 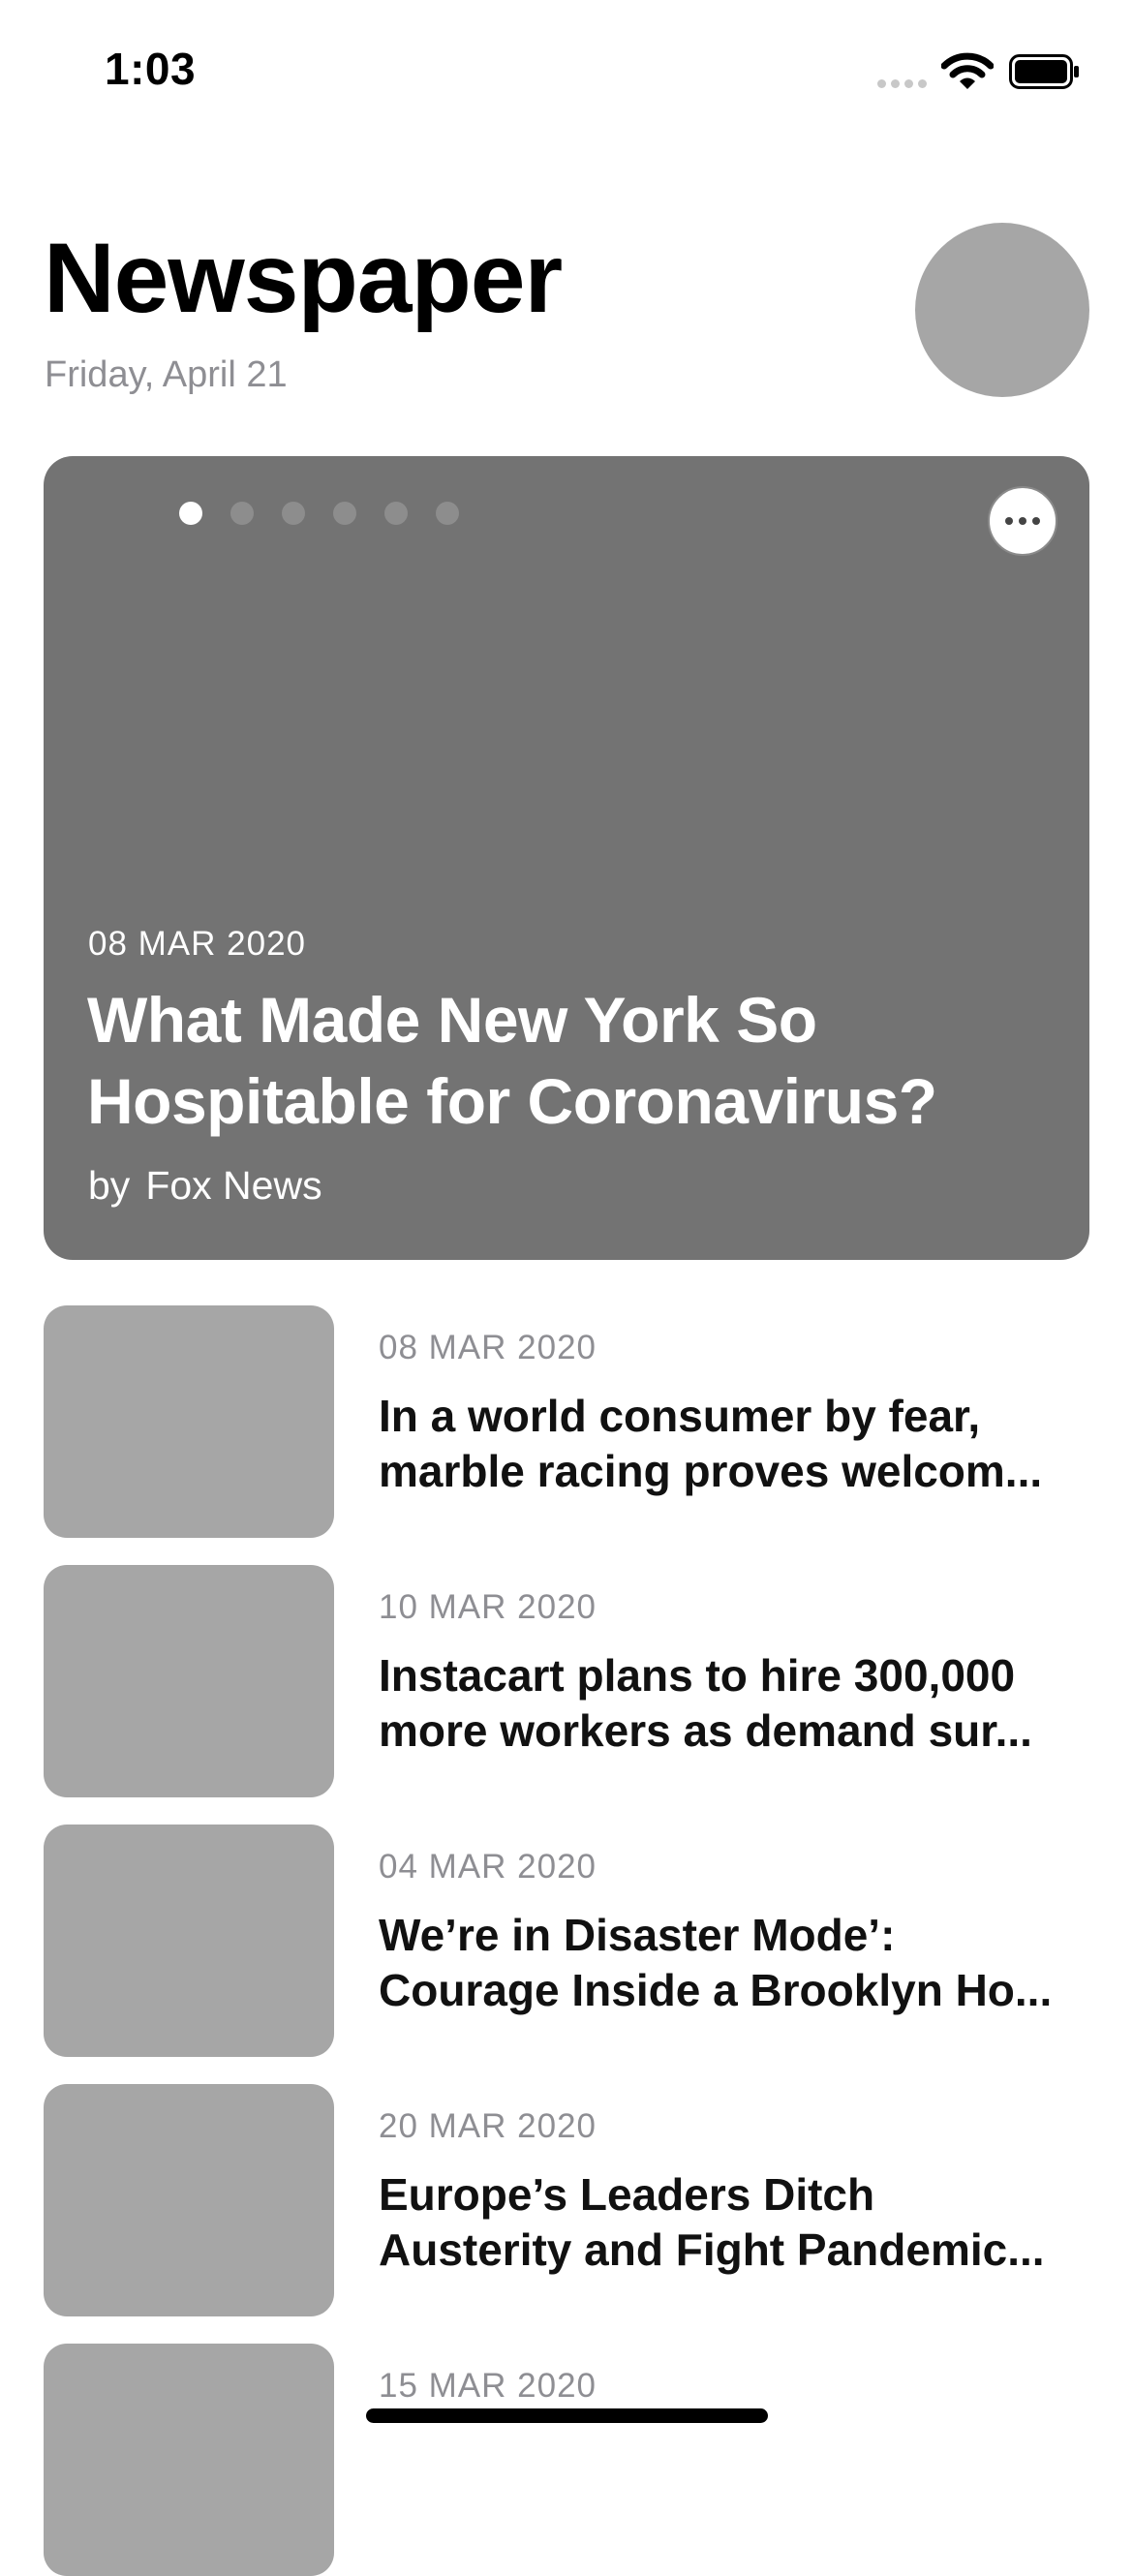 I want to click on wifi-icon, so click(x=967, y=71).